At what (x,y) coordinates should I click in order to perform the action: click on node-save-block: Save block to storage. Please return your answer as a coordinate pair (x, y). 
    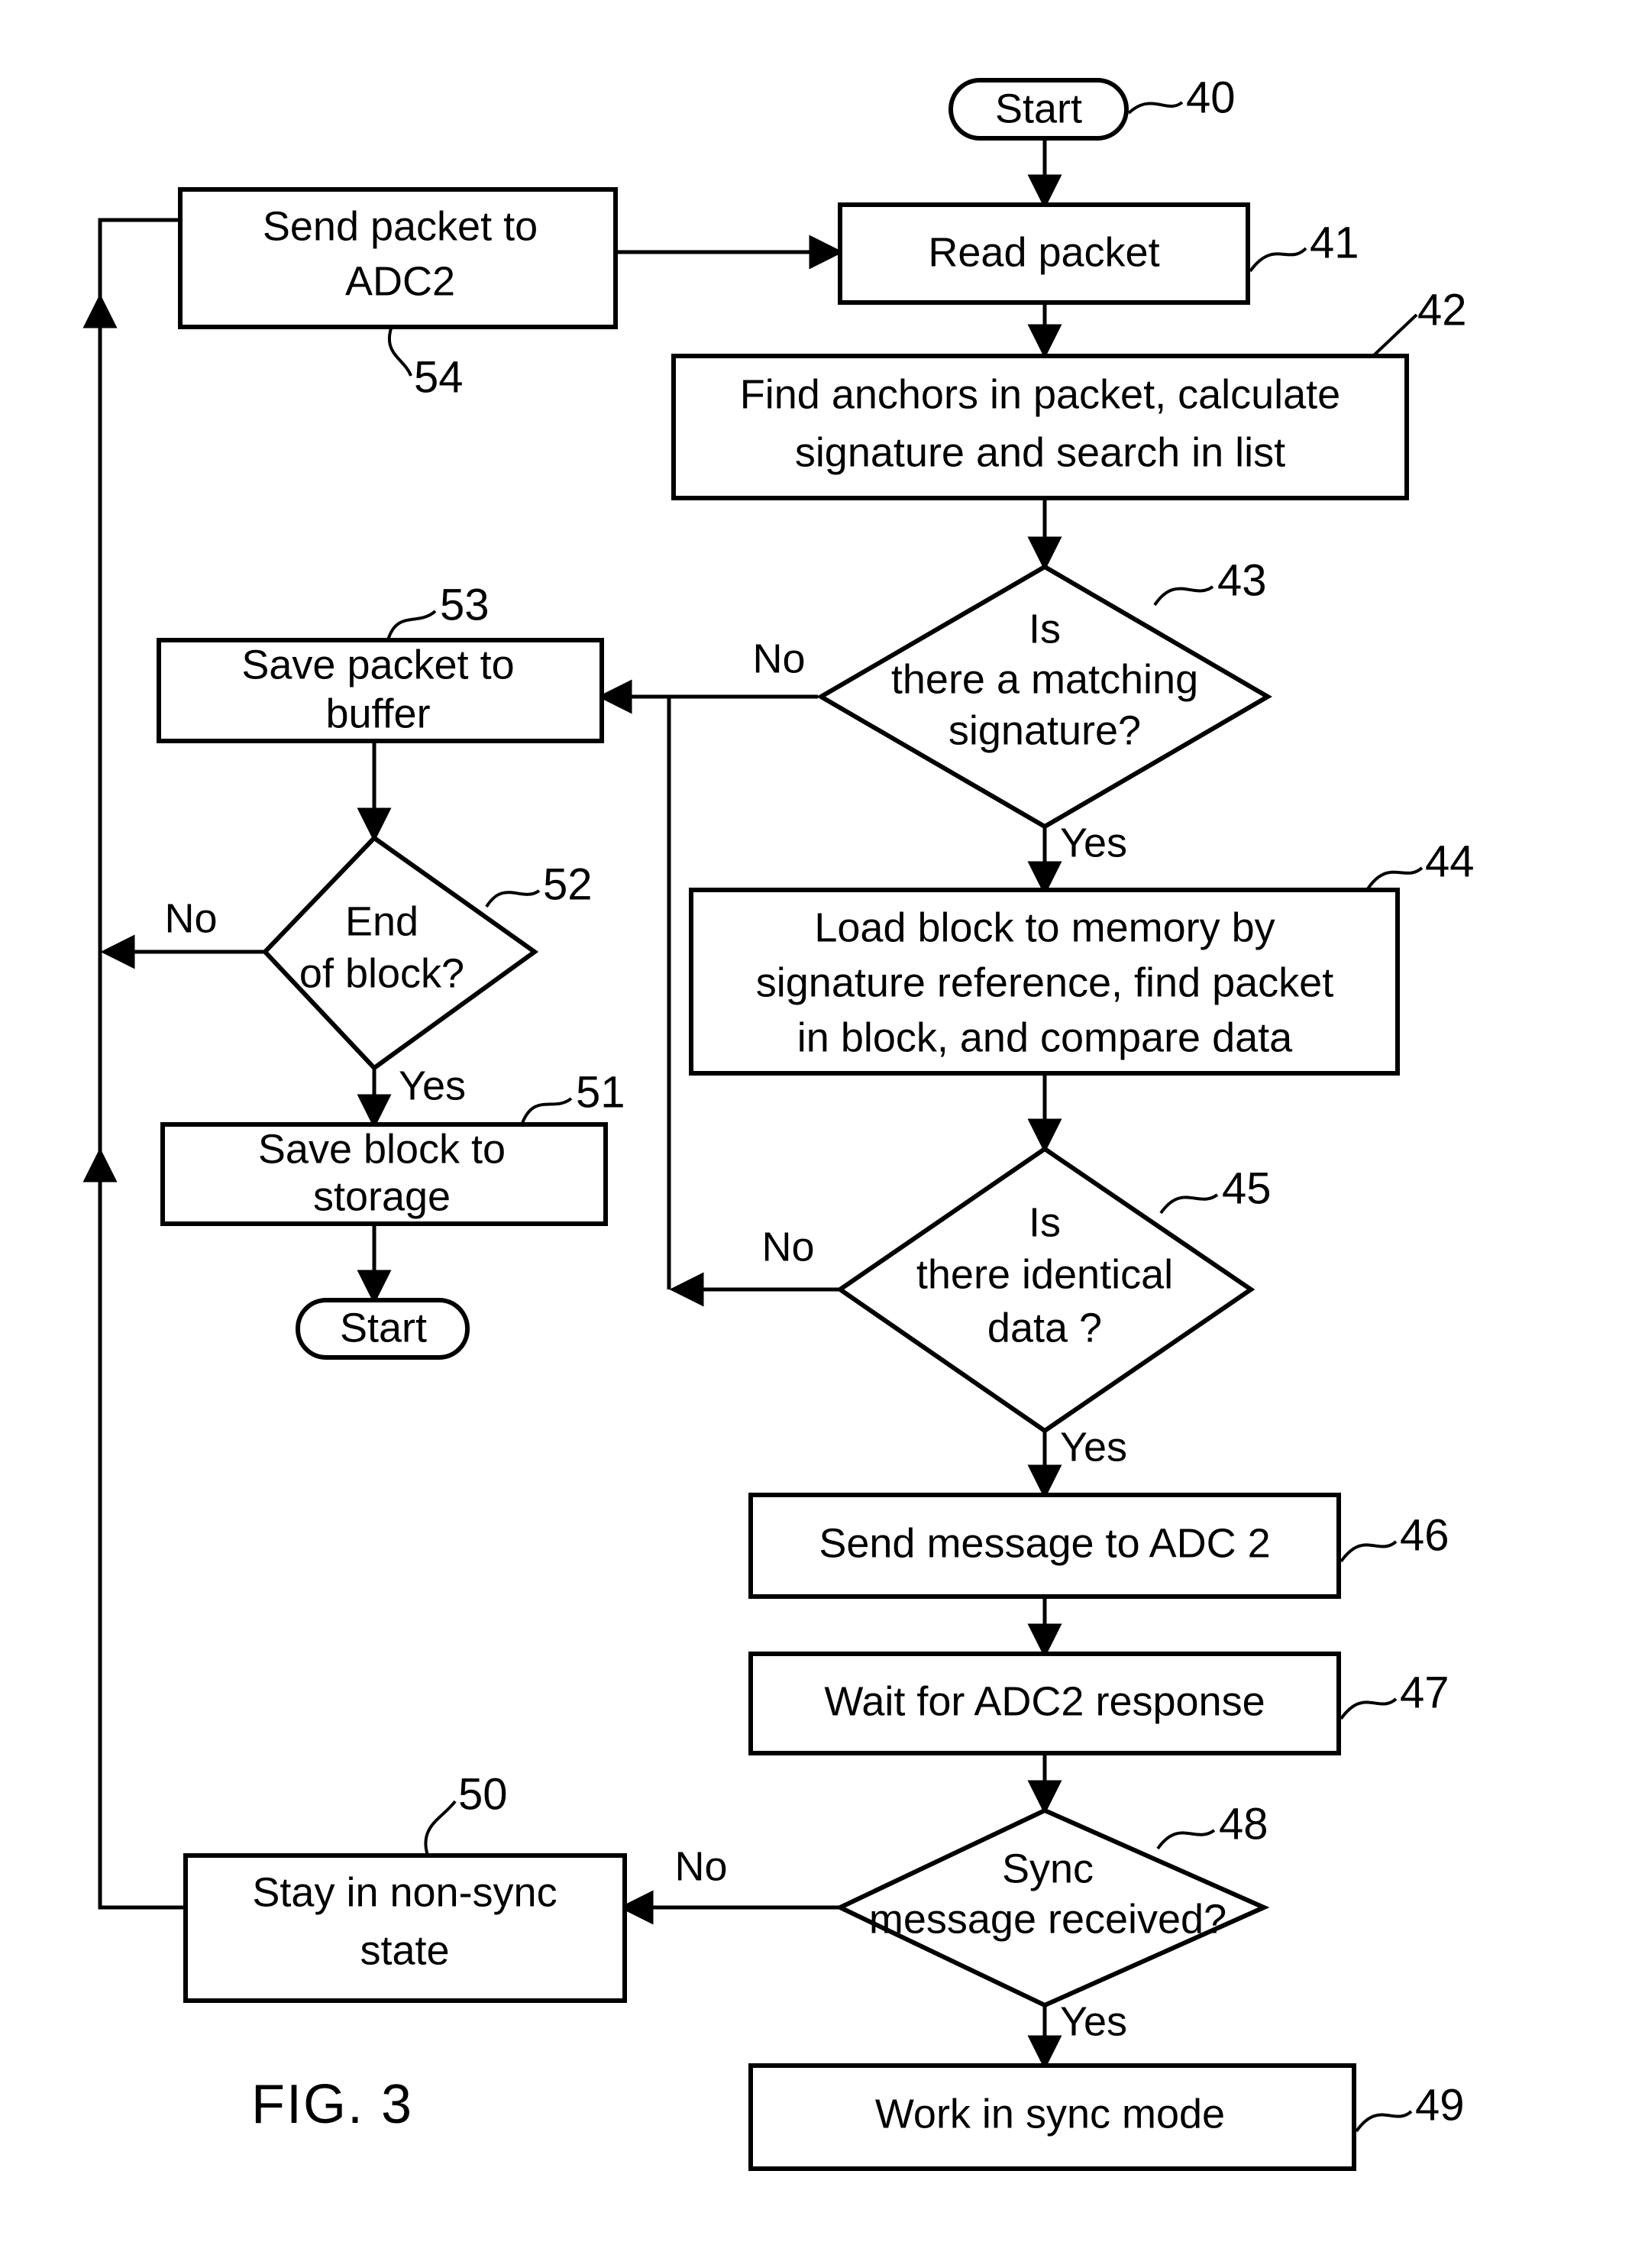
    Looking at the image, I should click on (384, 1174).